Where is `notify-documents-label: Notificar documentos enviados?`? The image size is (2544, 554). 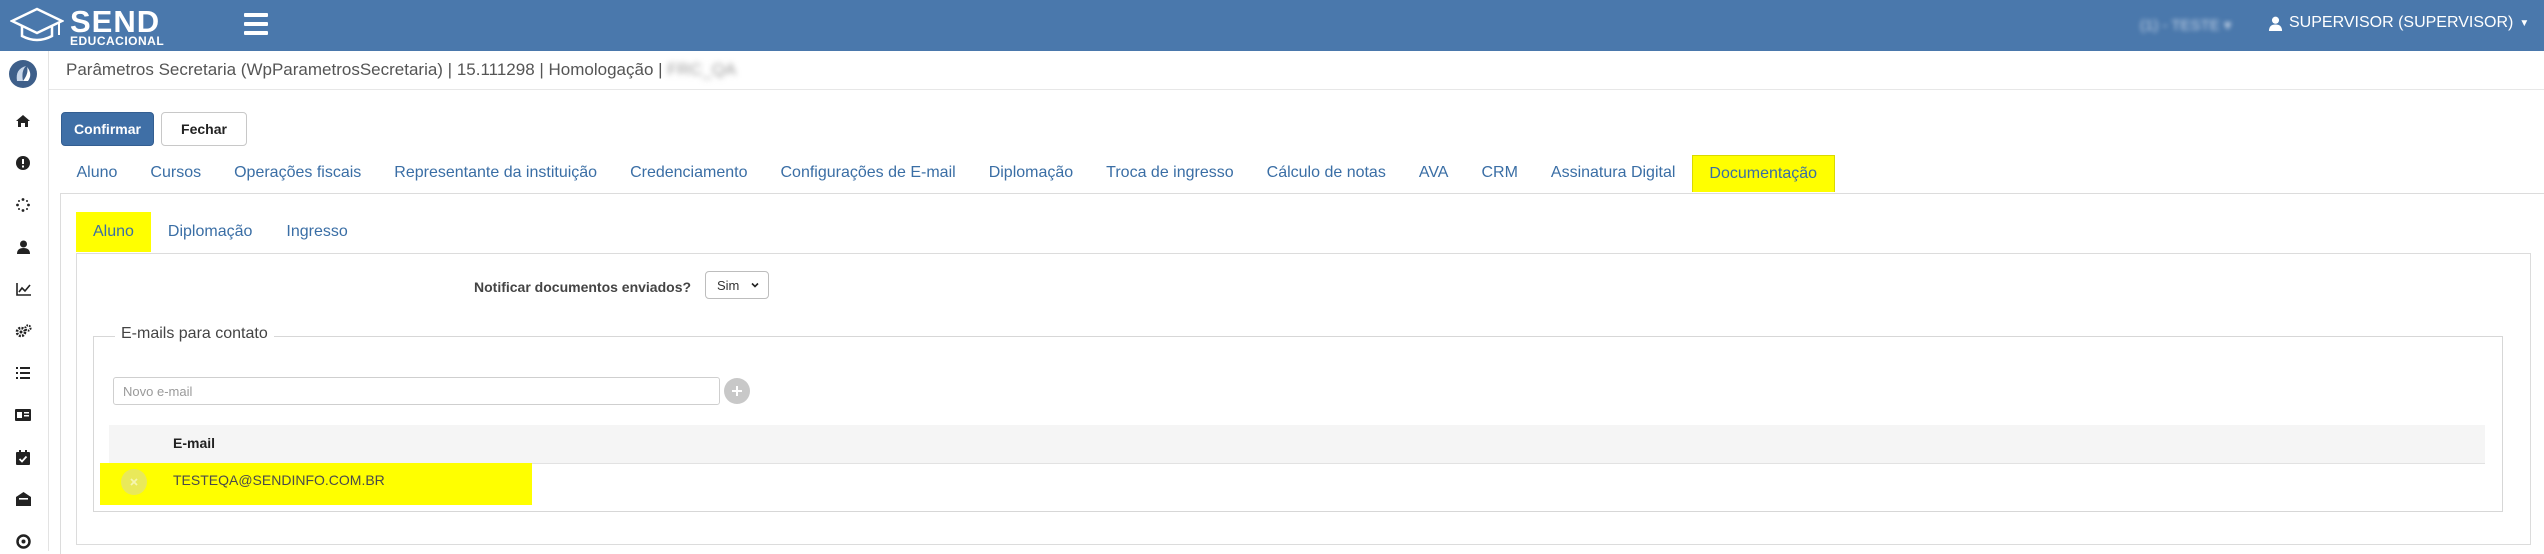 notify-documents-label: Notificar documentos enviados? is located at coordinates (583, 287).